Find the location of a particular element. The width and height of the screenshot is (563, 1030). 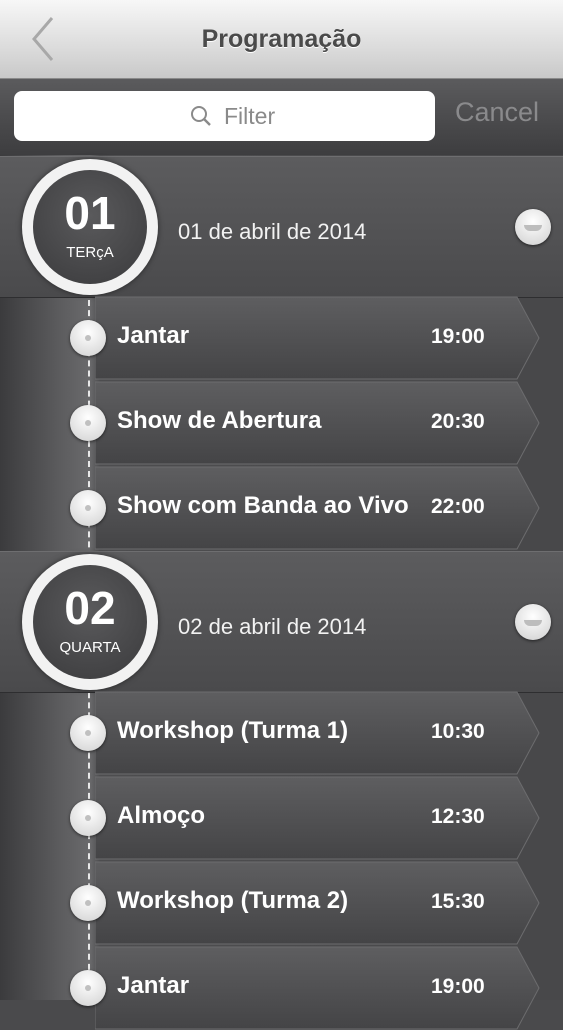

day-header: 01 TERçA 01 de abril de 2014 is located at coordinates (281, 227).